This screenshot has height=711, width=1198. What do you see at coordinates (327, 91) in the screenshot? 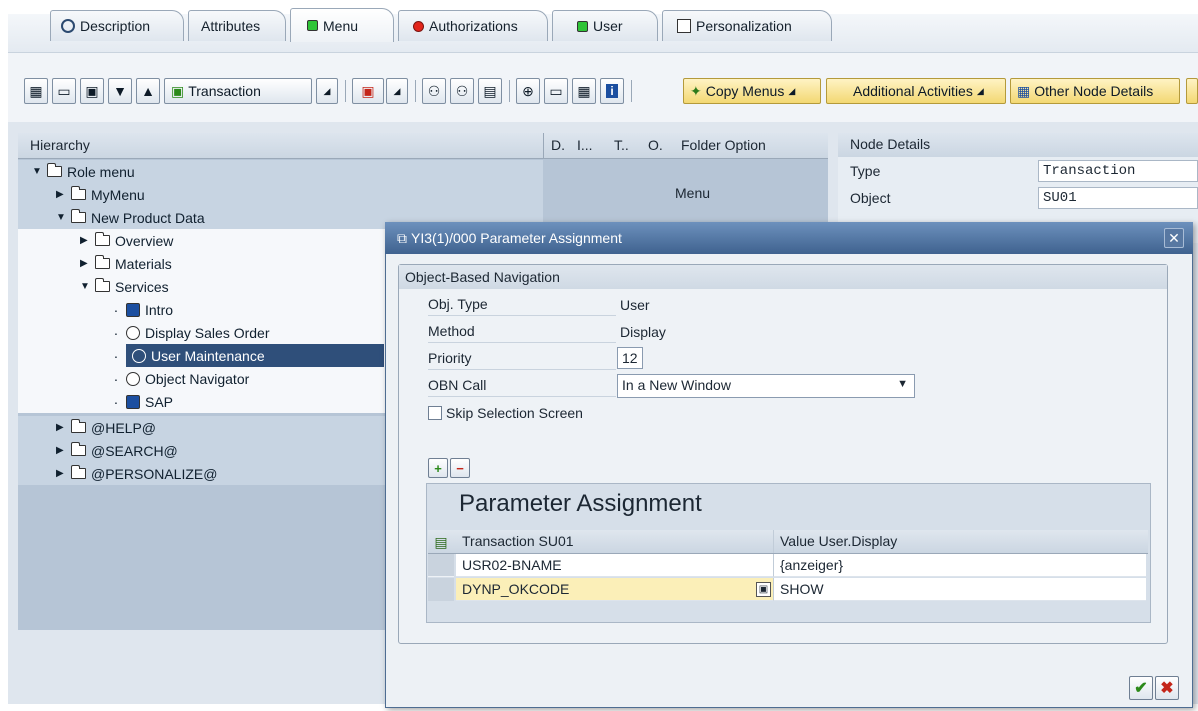
I see `transaction-dropdown: ◢` at bounding box center [327, 91].